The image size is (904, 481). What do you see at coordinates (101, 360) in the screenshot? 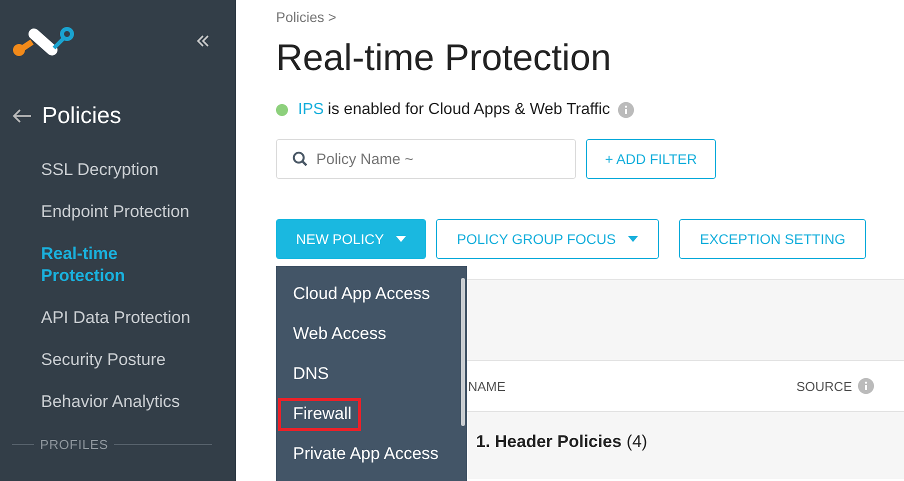
I see `sidebar-item: Security Posture` at bounding box center [101, 360].